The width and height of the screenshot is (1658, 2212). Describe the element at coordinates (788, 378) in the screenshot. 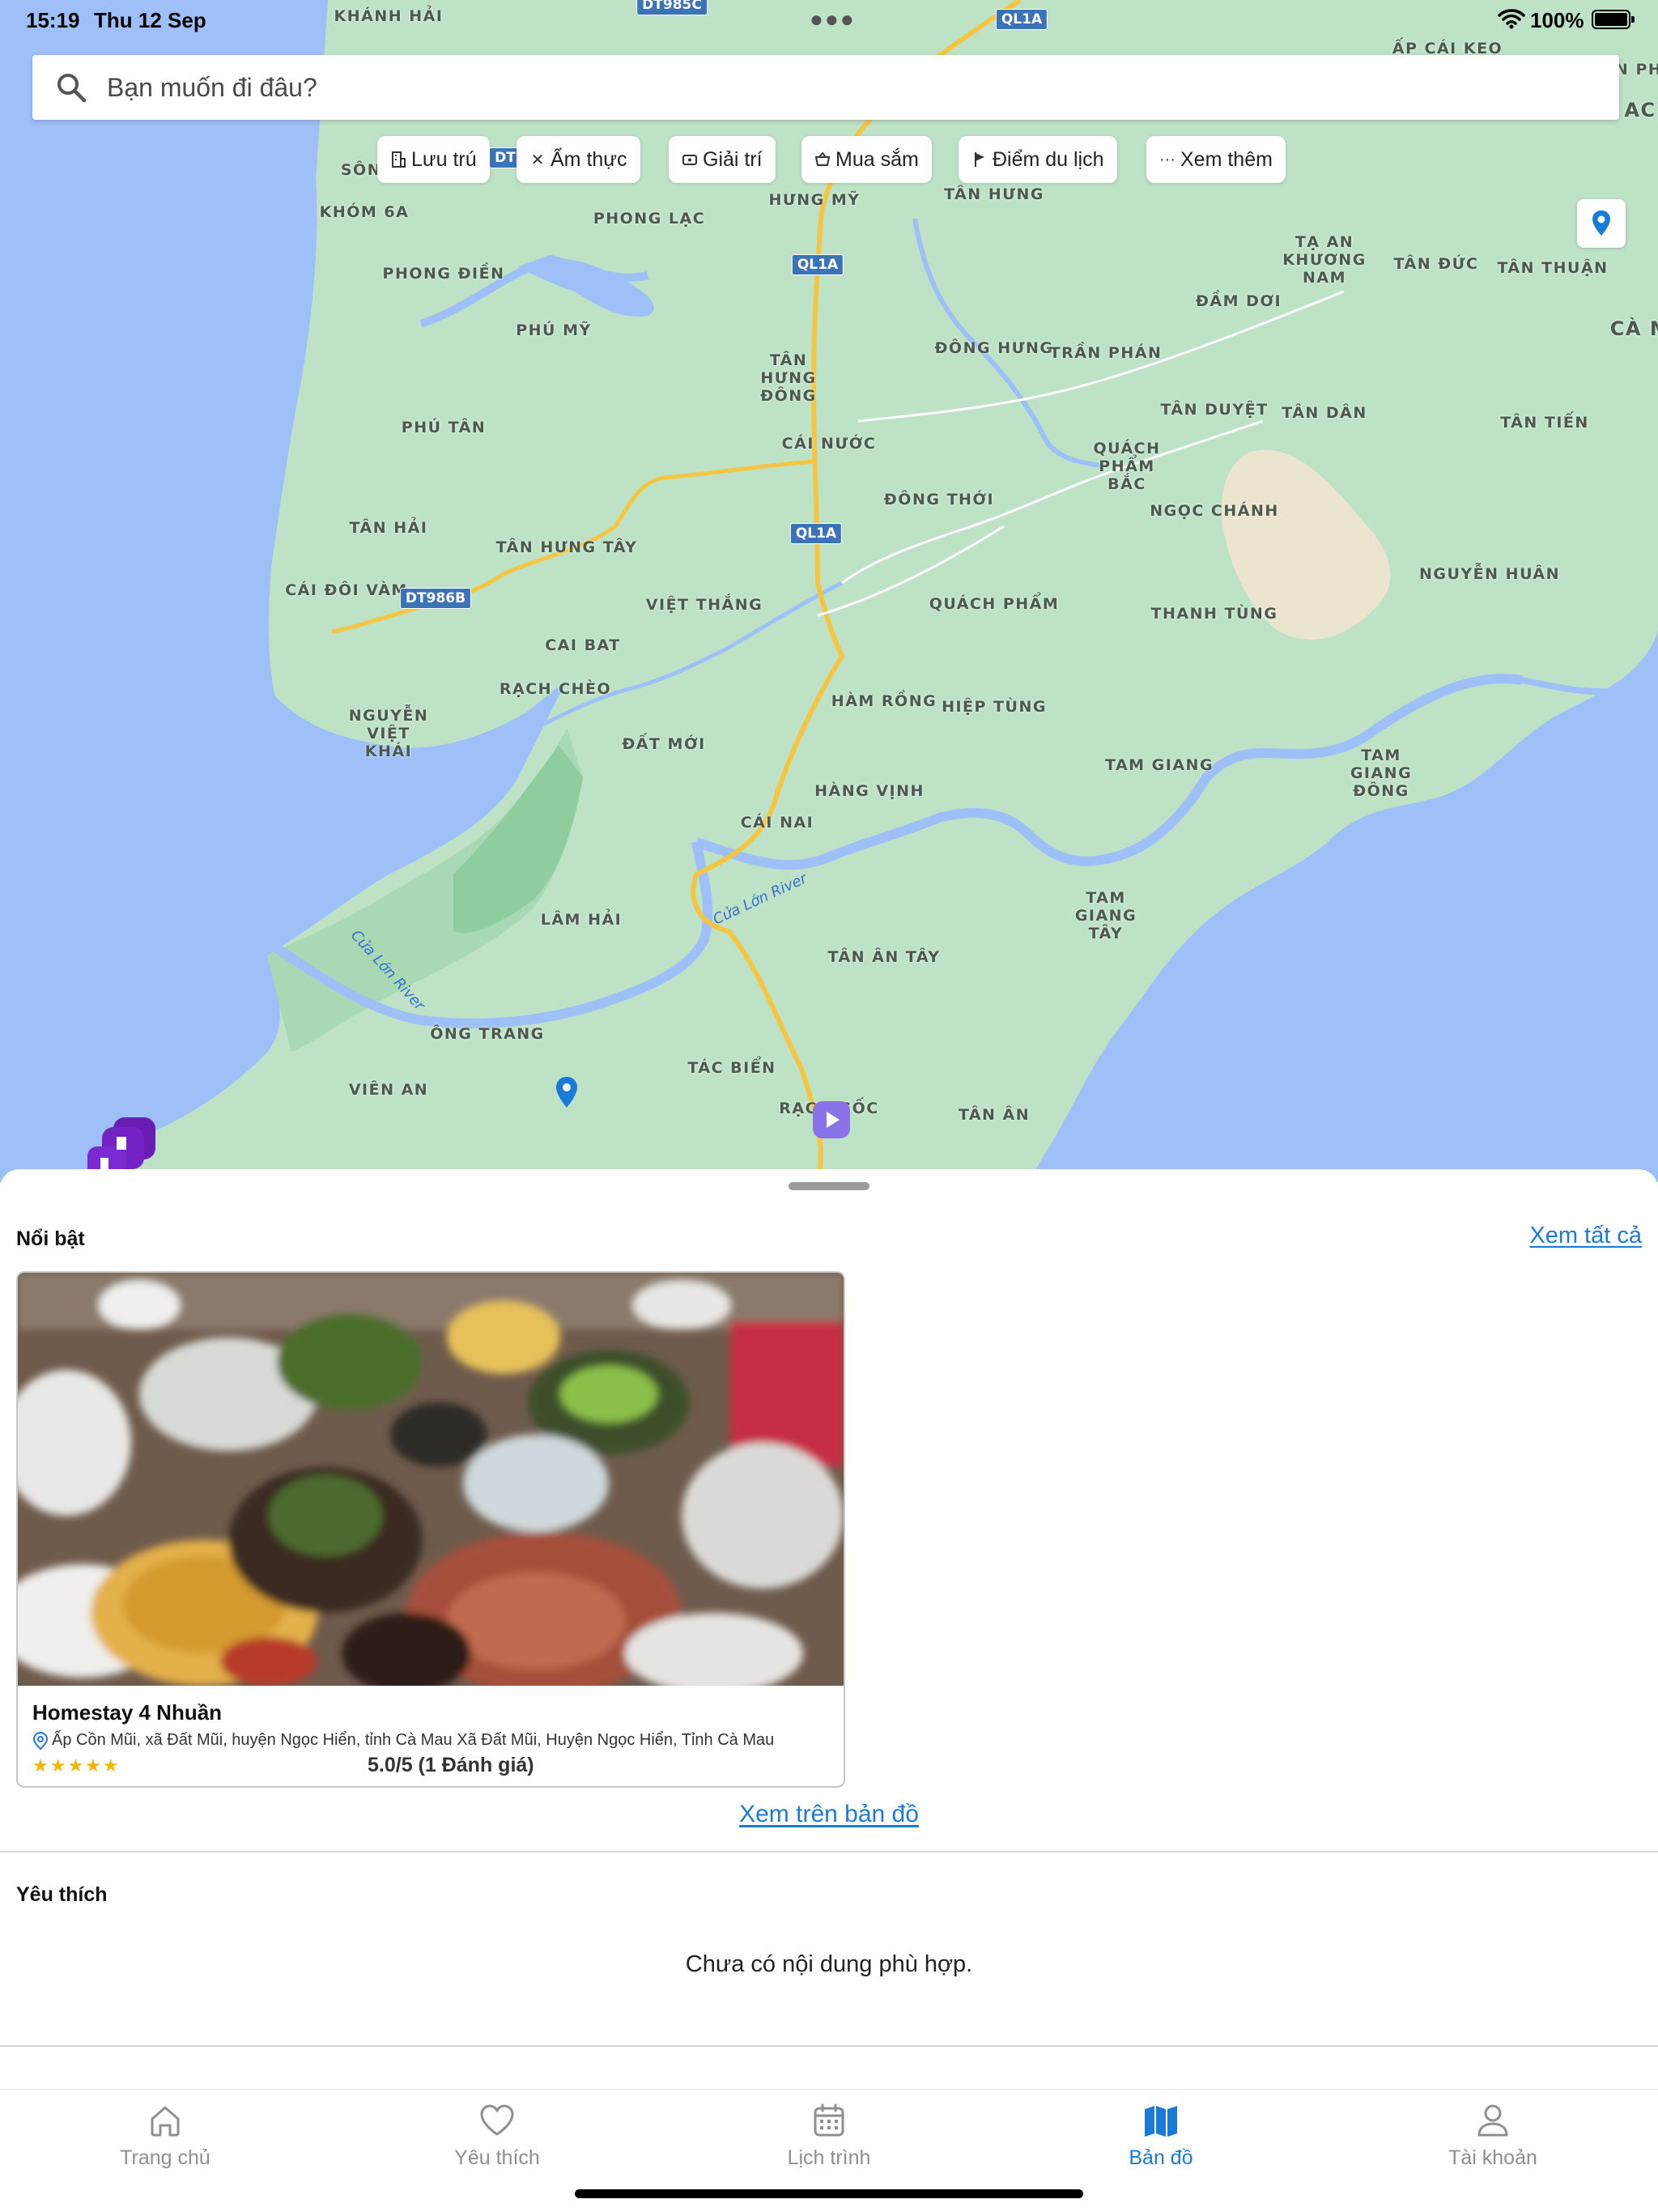

I see `map-label: TÂN HƯNG ĐÔNG` at that location.